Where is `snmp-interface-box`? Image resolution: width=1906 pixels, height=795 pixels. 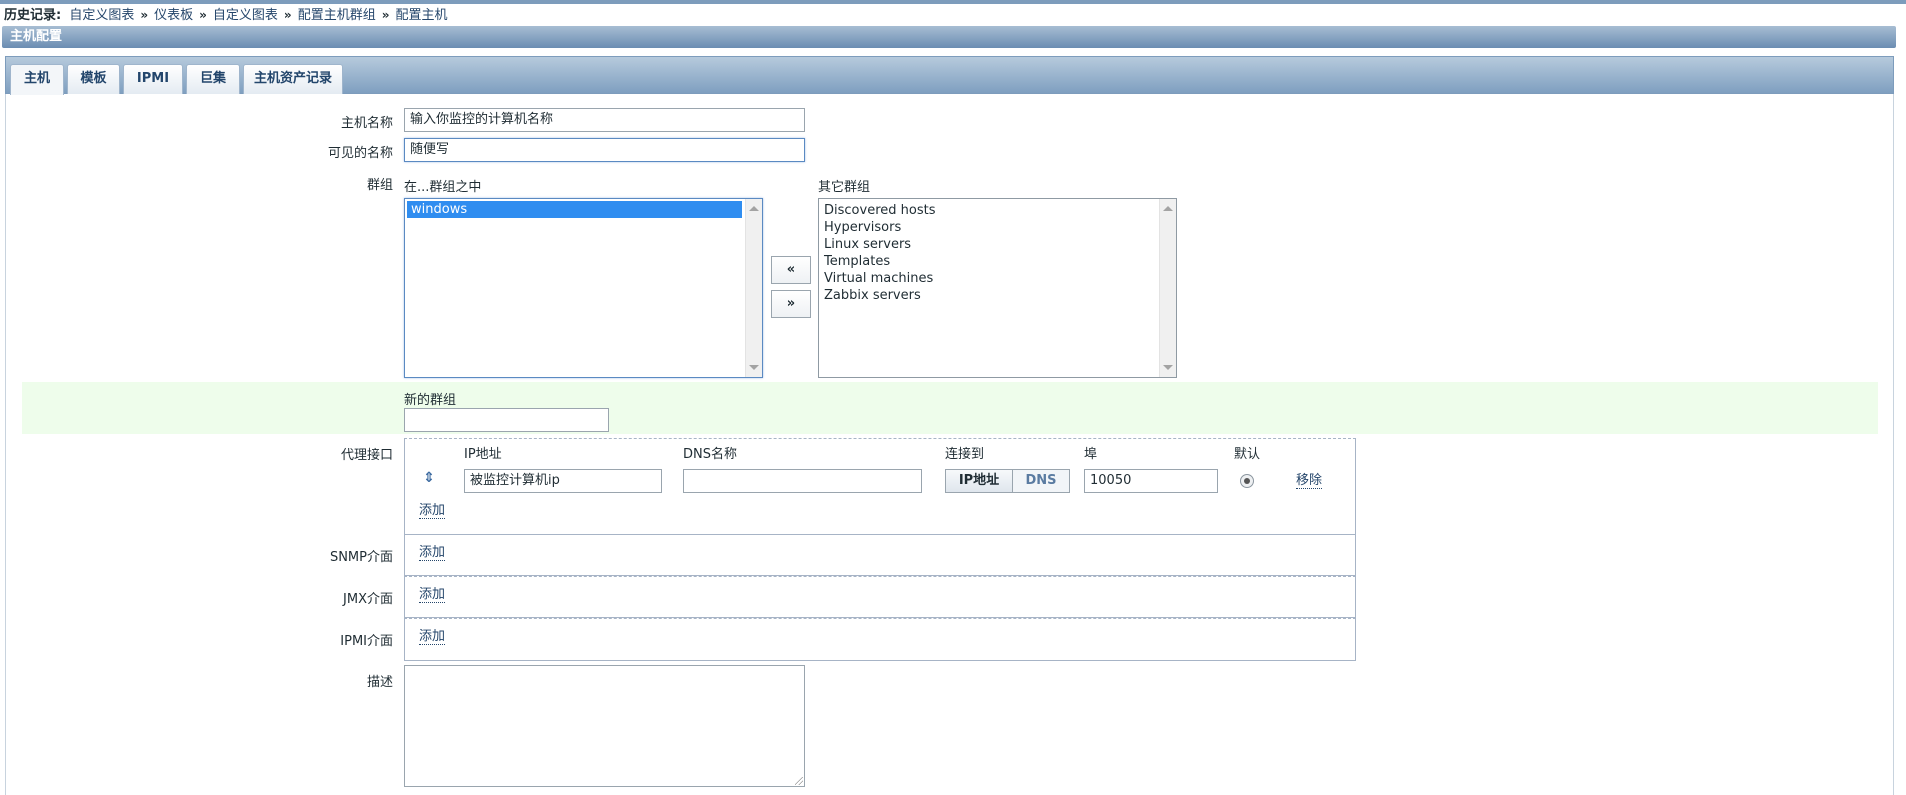 snmp-interface-box is located at coordinates (880, 555).